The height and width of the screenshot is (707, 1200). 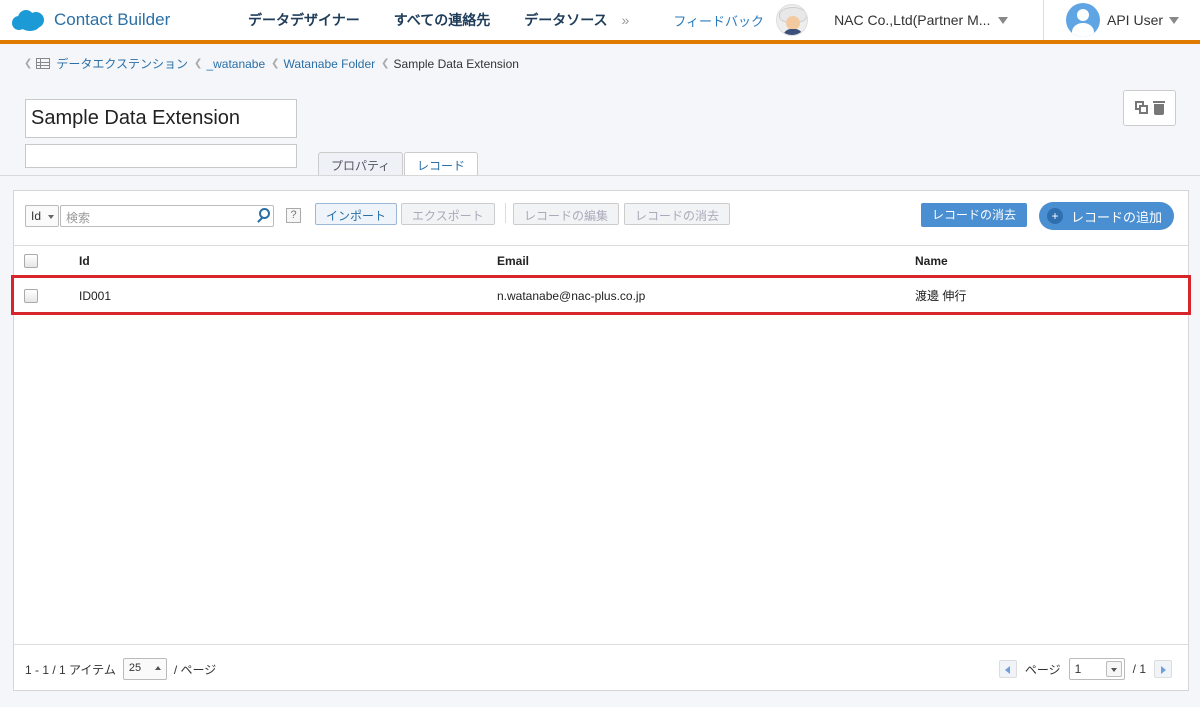 I want to click on copy-icon, so click(x=1141, y=108).